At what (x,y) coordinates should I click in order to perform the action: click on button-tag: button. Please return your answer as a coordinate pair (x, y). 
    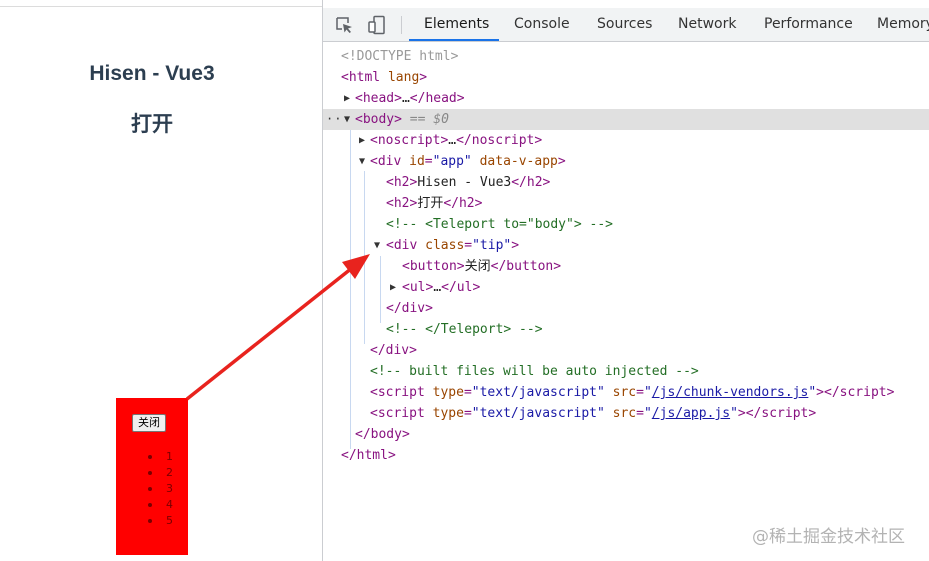
    Looking at the image, I should click on (433, 266).